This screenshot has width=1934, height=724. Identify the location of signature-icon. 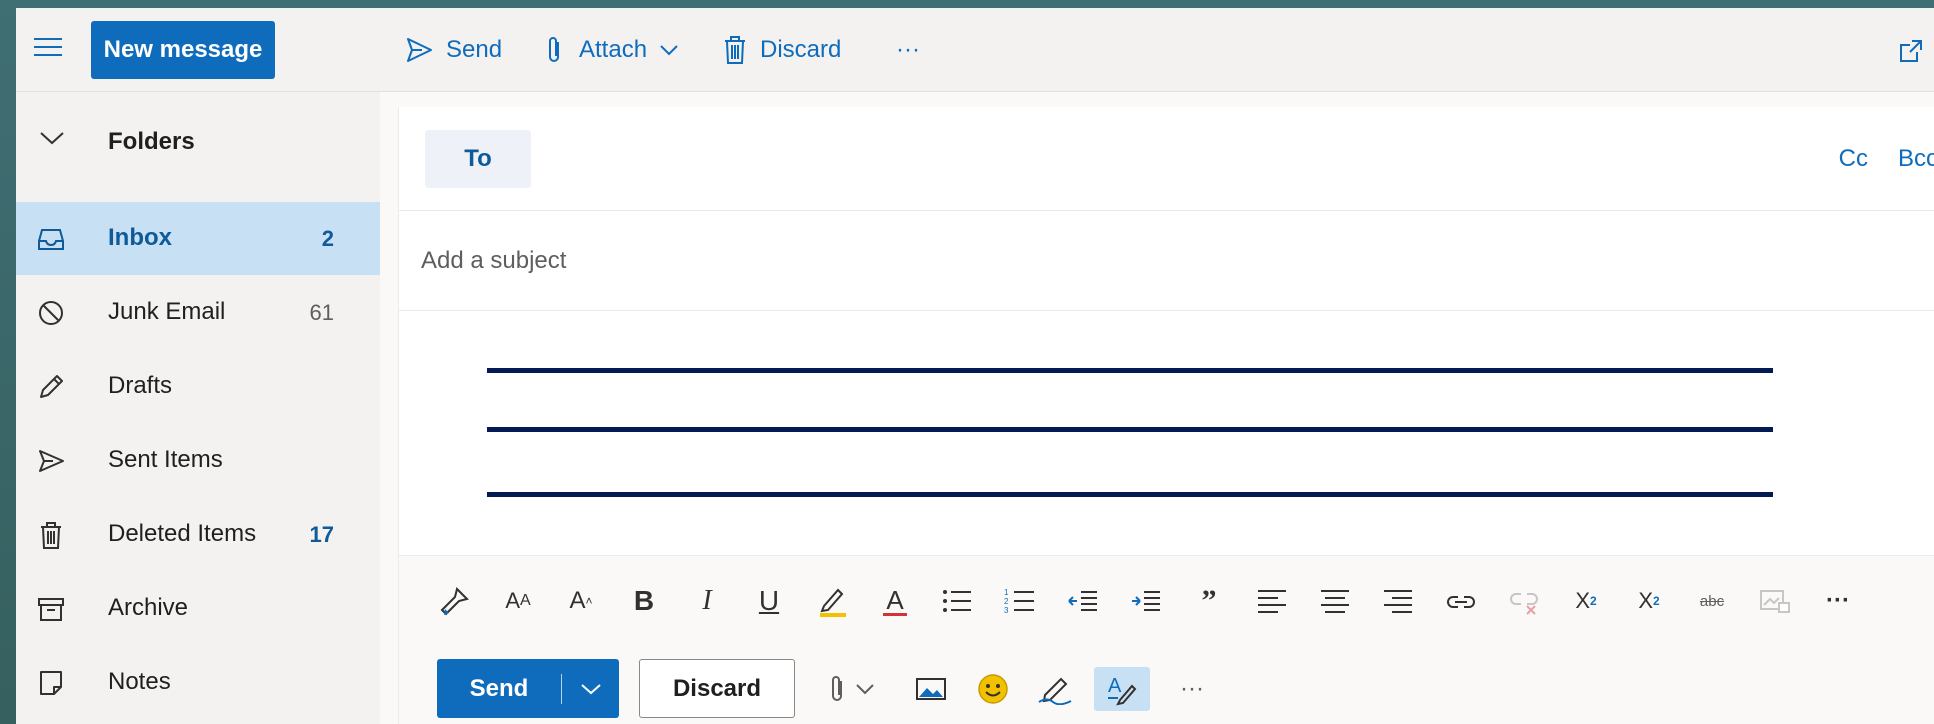
(1055, 689).